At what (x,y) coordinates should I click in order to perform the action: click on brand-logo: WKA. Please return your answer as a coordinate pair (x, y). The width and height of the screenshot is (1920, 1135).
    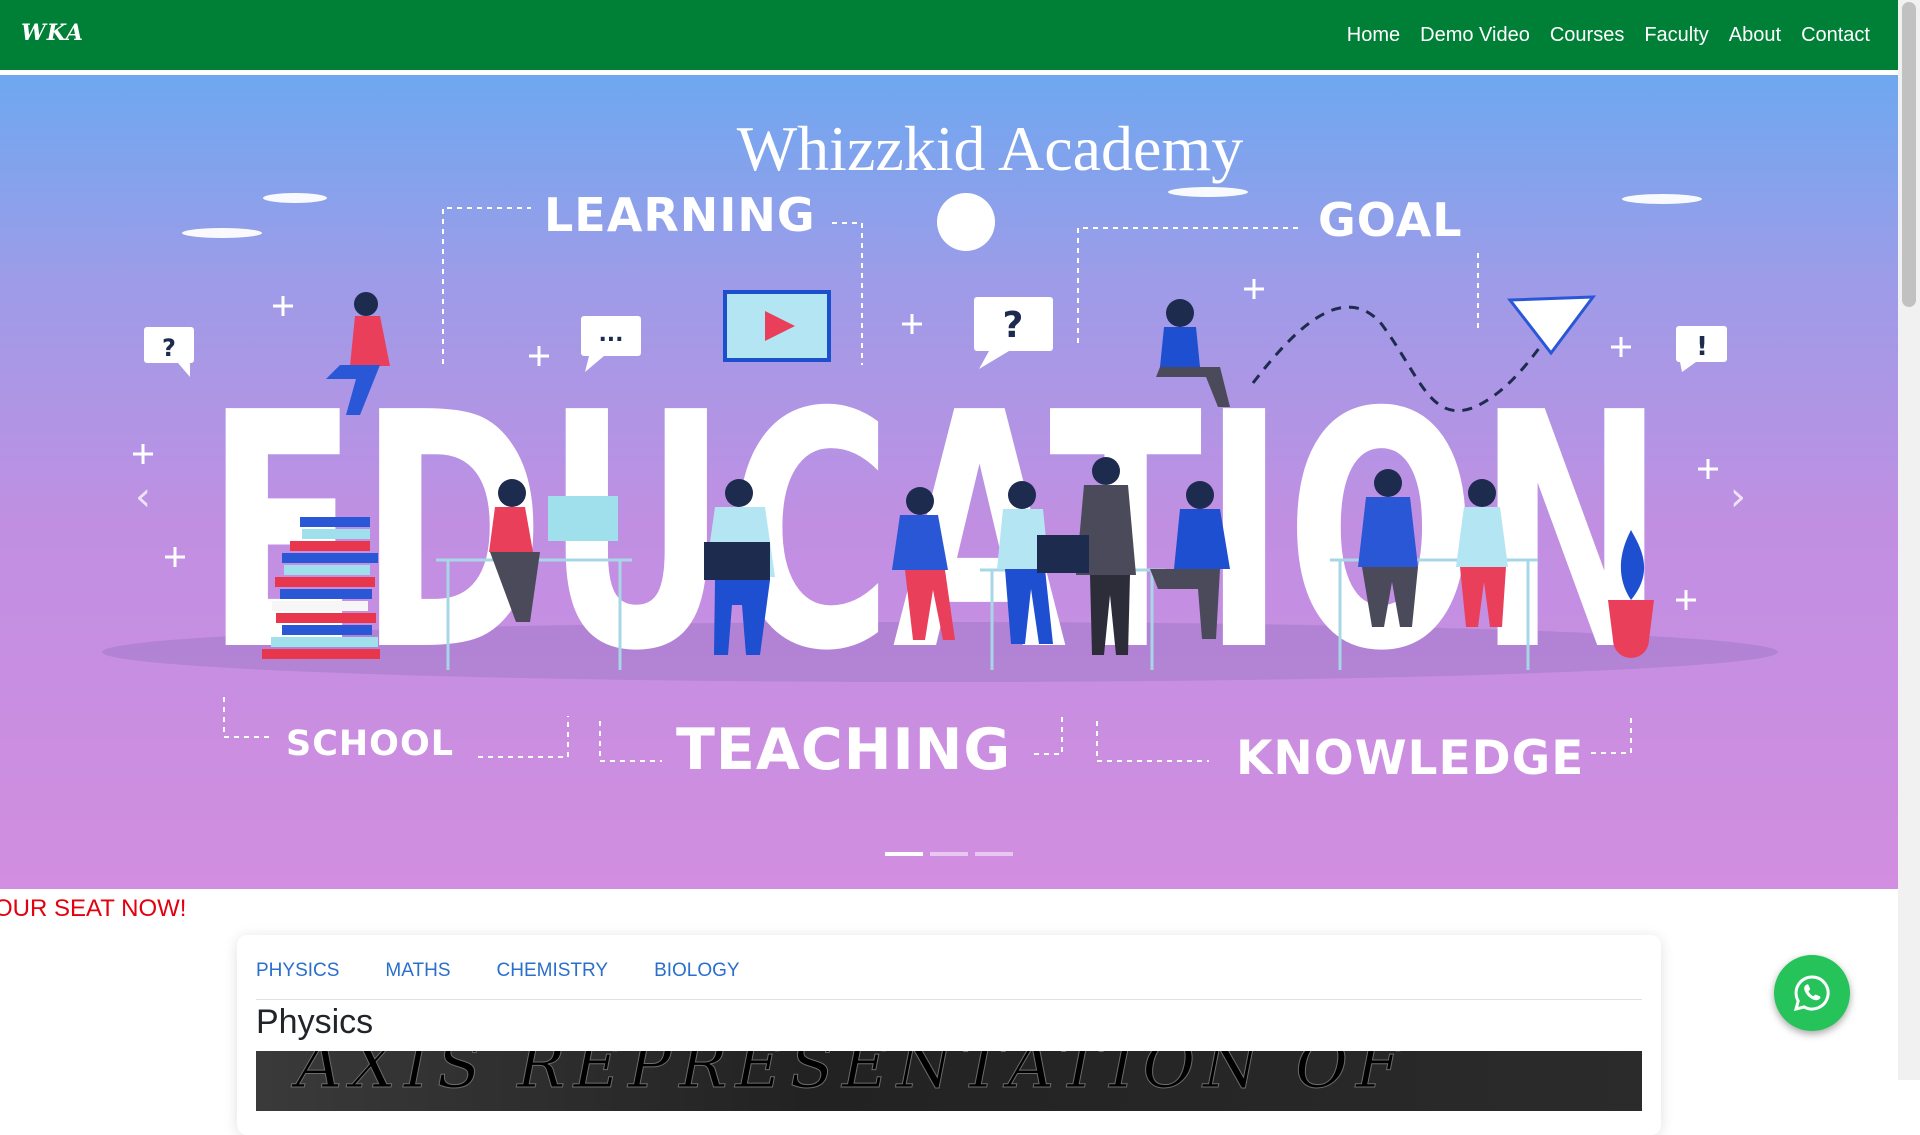
    Looking at the image, I should click on (52, 33).